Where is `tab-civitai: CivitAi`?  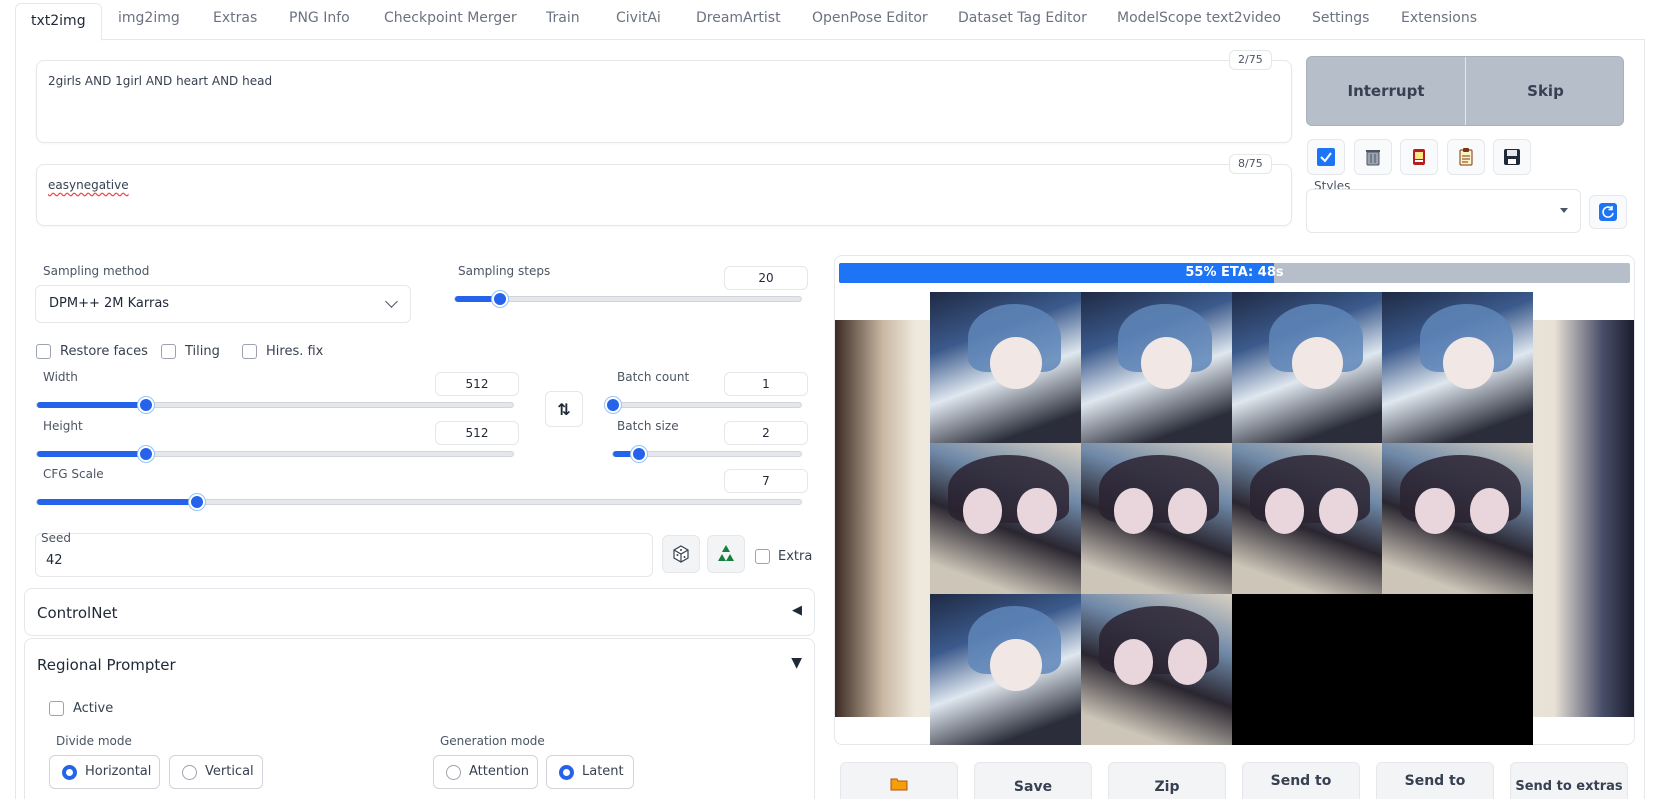 tab-civitai: CivitAi is located at coordinates (638, 18).